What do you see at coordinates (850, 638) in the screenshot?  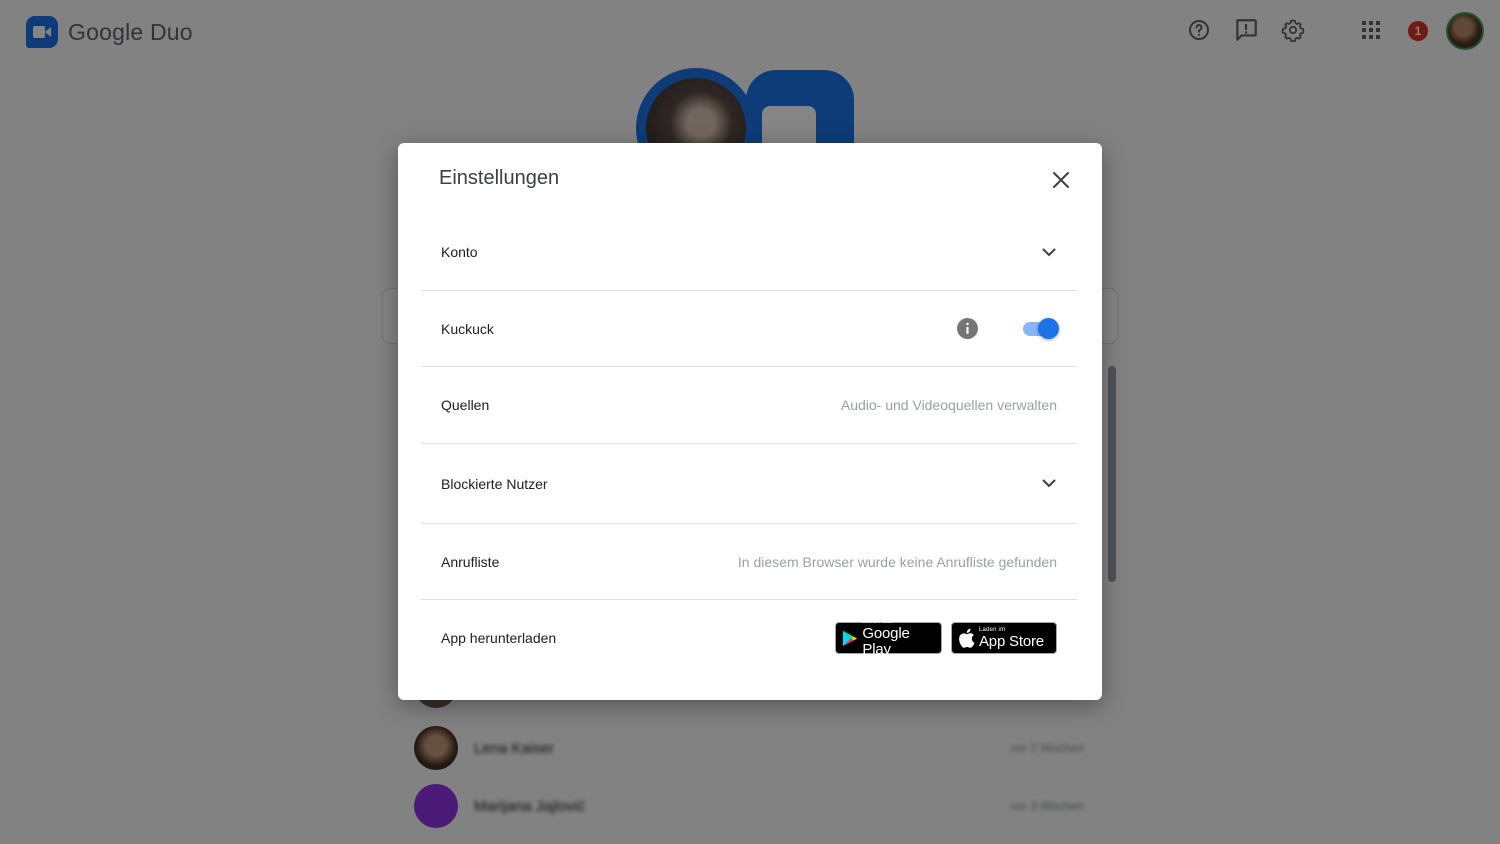 I see `google-play-icon` at bounding box center [850, 638].